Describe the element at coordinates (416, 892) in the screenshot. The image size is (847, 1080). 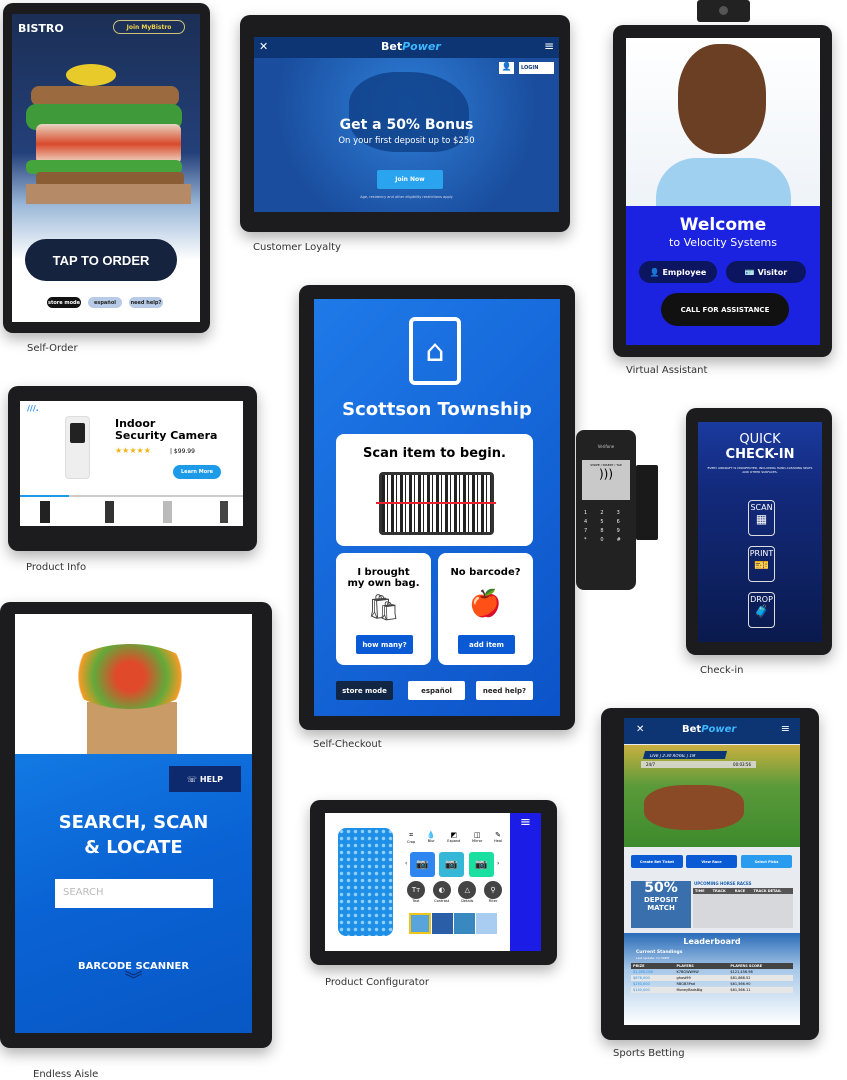
I see `text-effect: Tт Text` at that location.